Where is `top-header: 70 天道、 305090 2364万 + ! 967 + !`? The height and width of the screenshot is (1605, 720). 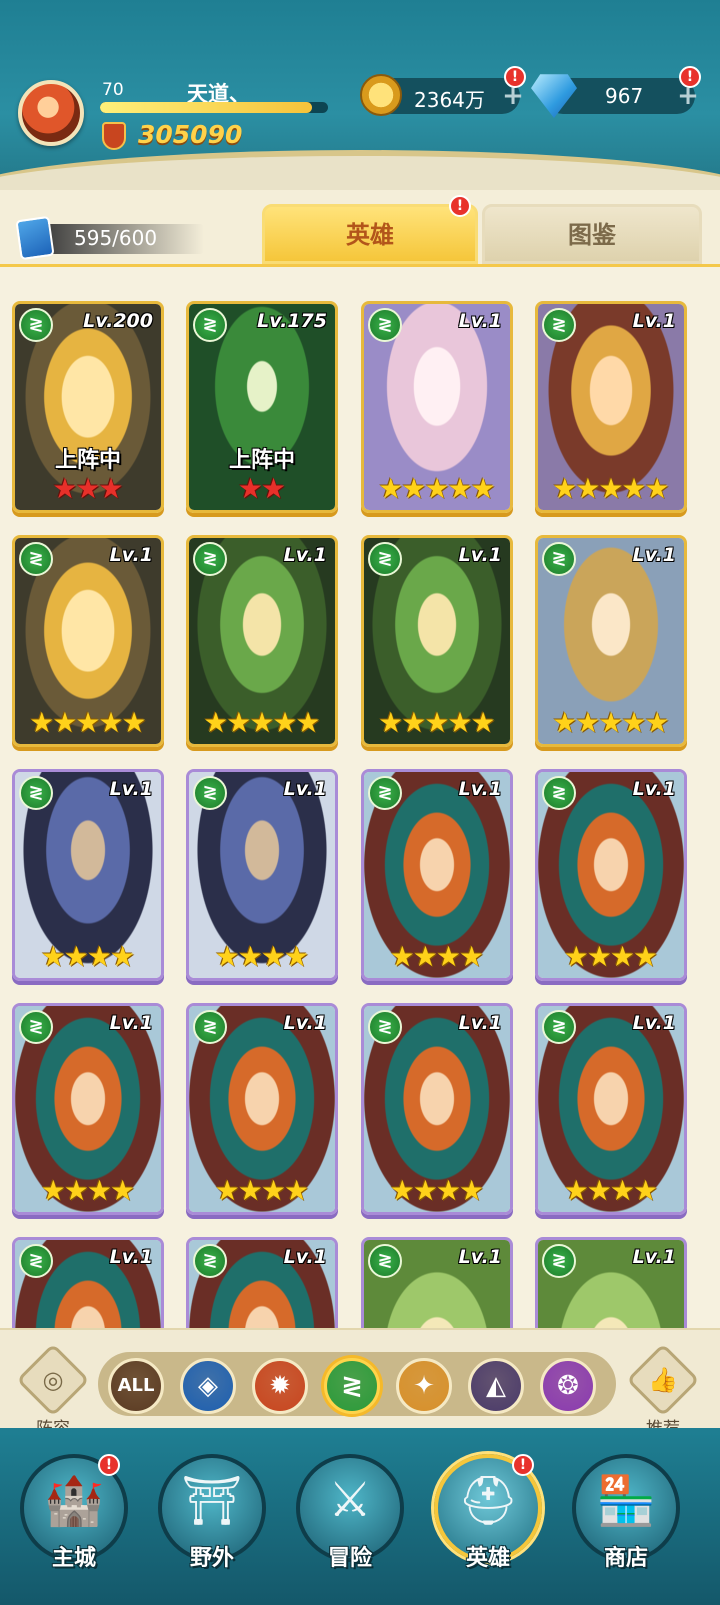
top-header: 70 天道、 305090 2364万 + ! 967 + ! is located at coordinates (360, 95).